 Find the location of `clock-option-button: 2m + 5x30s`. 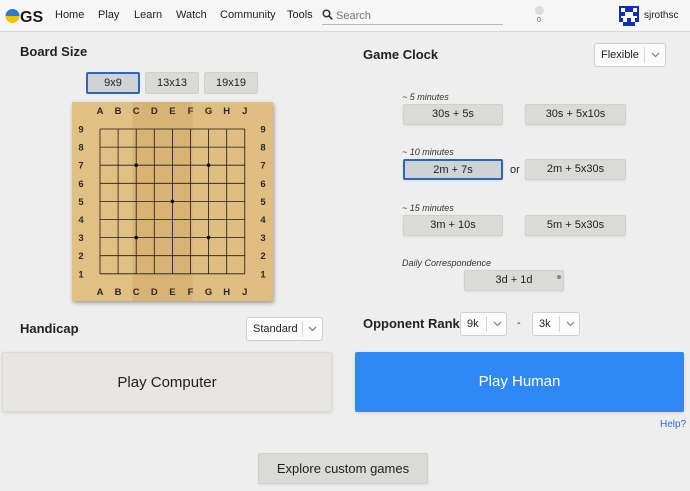

clock-option-button: 2m + 5x30s is located at coordinates (575, 169).